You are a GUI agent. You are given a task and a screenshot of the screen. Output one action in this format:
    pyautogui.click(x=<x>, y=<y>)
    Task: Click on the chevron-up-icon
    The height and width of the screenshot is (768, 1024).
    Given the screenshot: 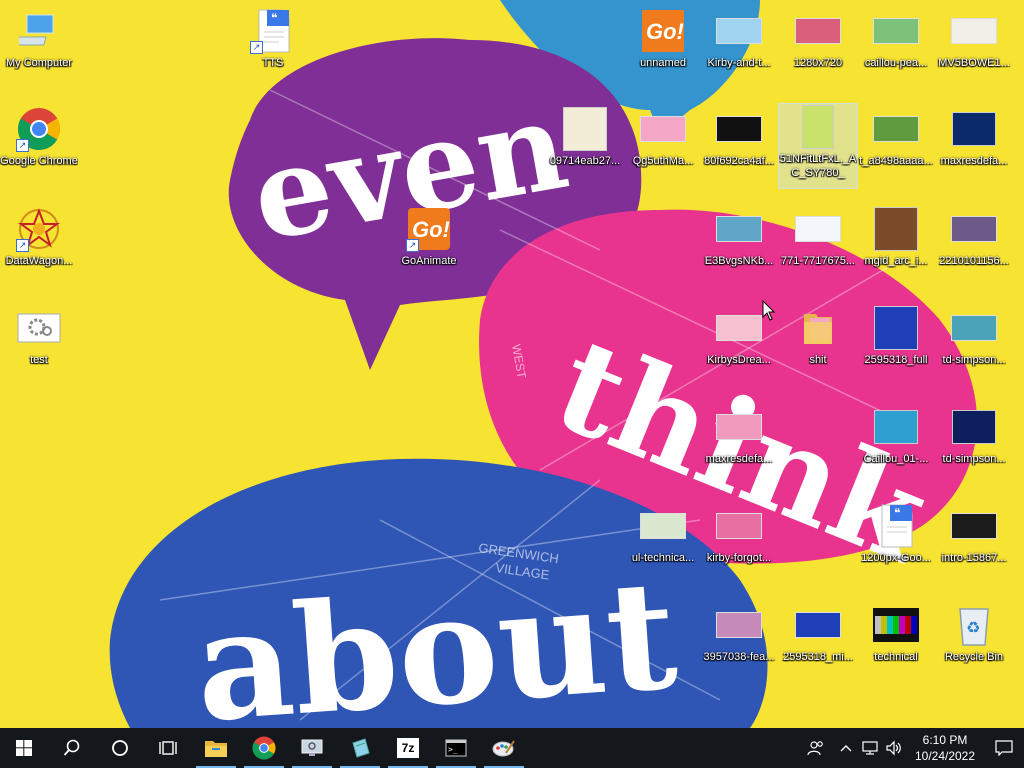 What is the action you would take?
    pyautogui.click(x=846, y=748)
    